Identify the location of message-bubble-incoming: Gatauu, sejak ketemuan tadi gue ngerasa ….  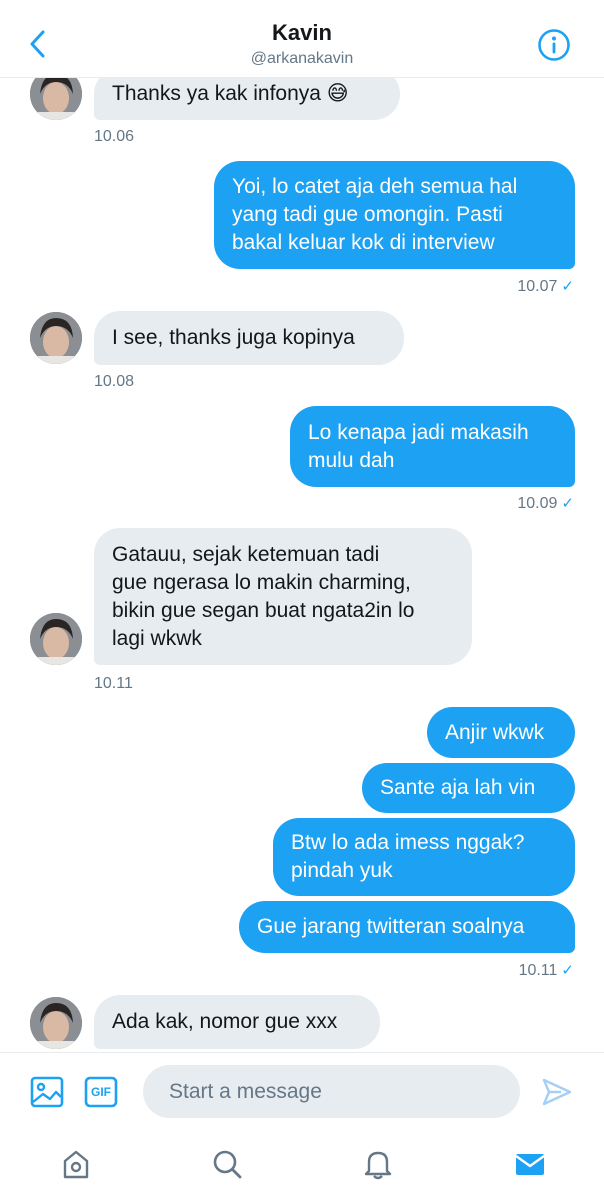
(283, 596).